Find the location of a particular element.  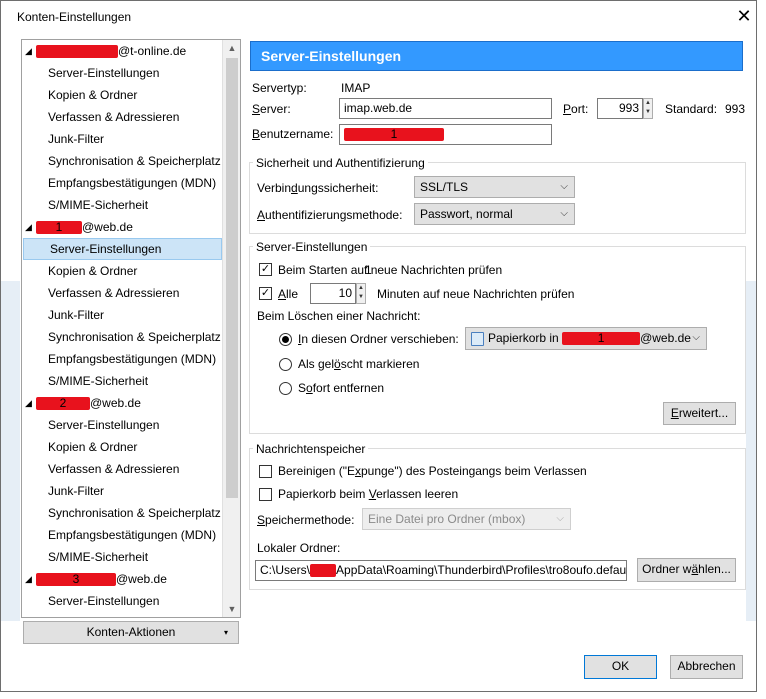

connection-security-select: SSL/TLS ⌵ is located at coordinates (494, 187).